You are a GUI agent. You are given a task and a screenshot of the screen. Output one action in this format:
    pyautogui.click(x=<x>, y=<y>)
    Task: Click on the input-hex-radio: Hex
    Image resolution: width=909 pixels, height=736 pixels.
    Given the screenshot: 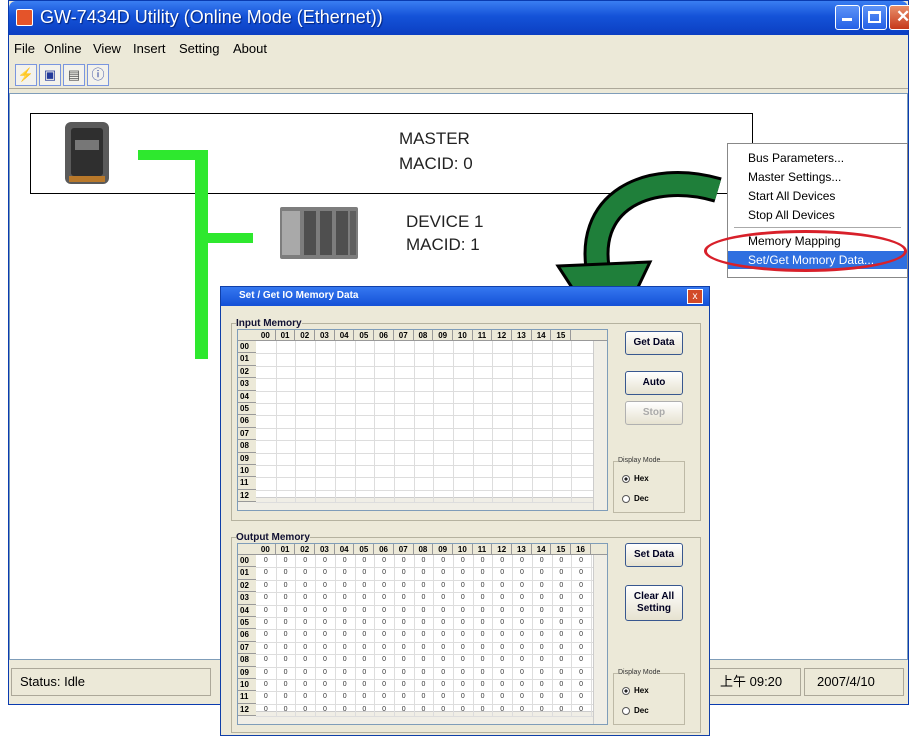 What is the action you would take?
    pyautogui.click(x=635, y=478)
    